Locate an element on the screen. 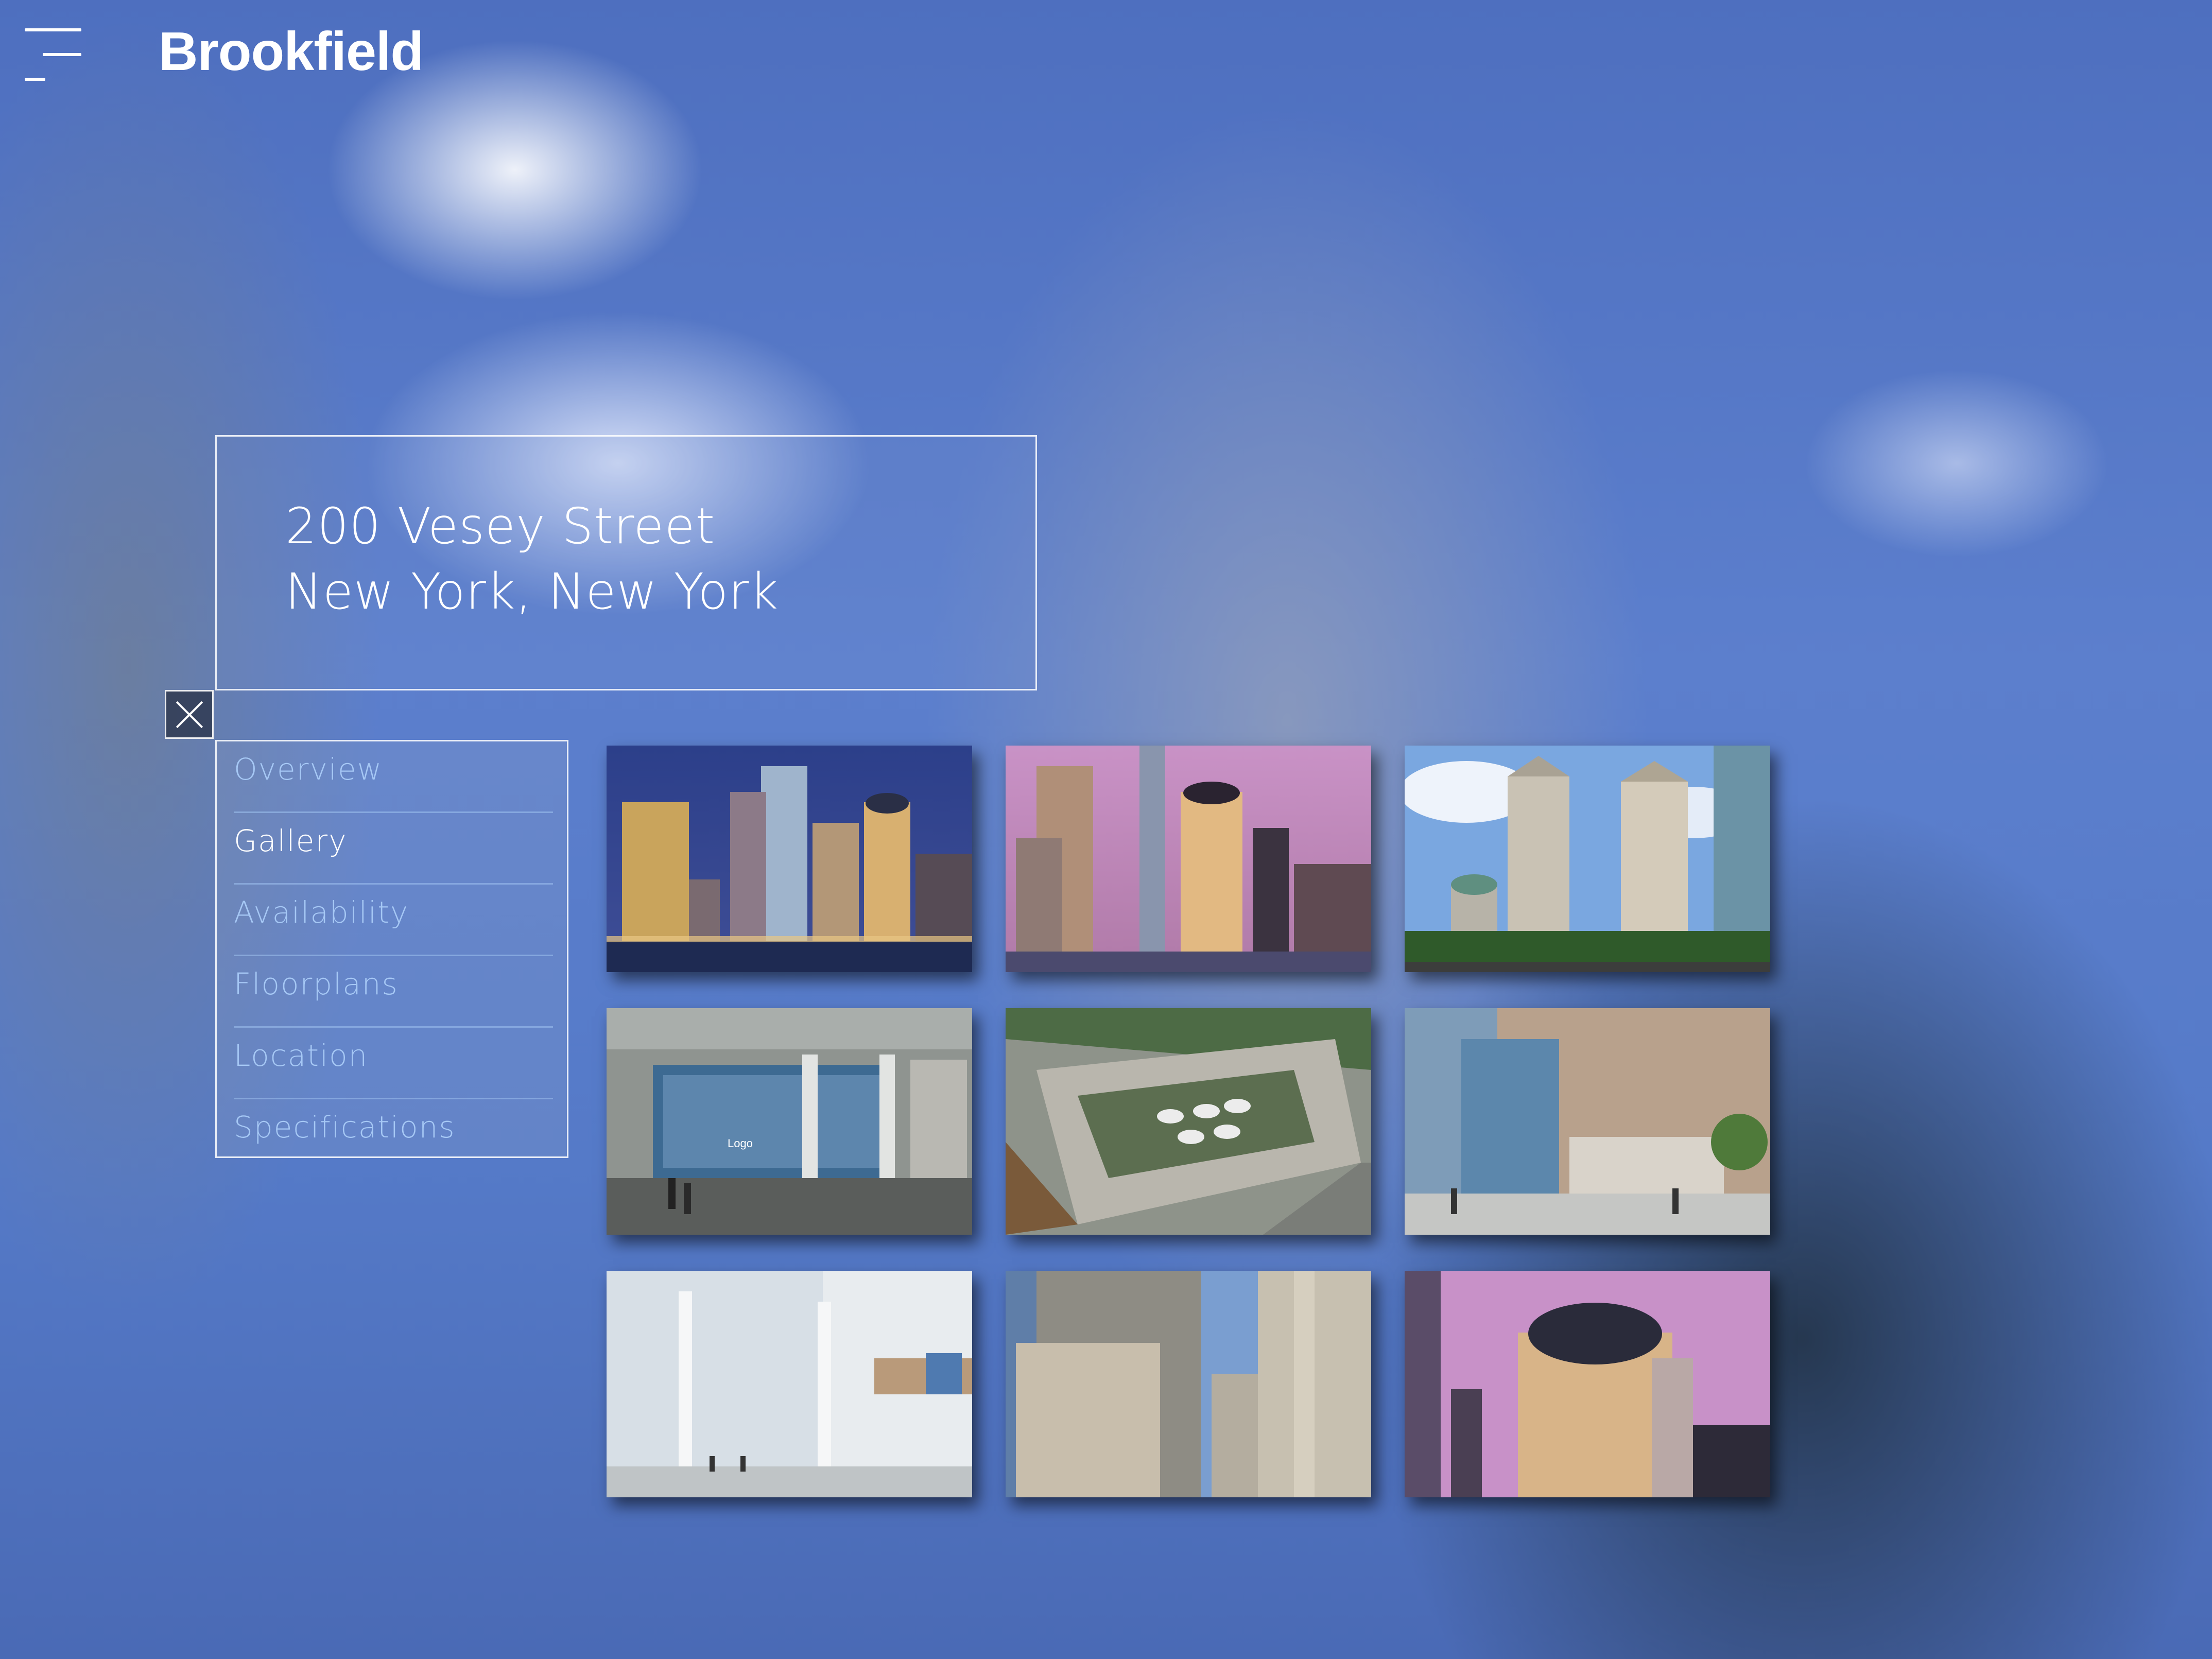 This screenshot has width=2212, height=1659. address-line-1: 200 Vesey Street is located at coordinates (500, 526).